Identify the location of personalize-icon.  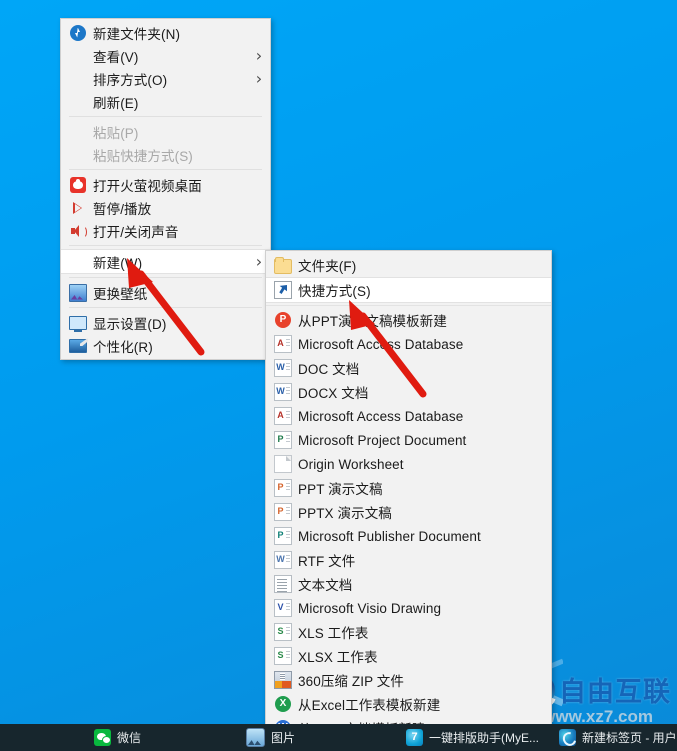
(78, 346).